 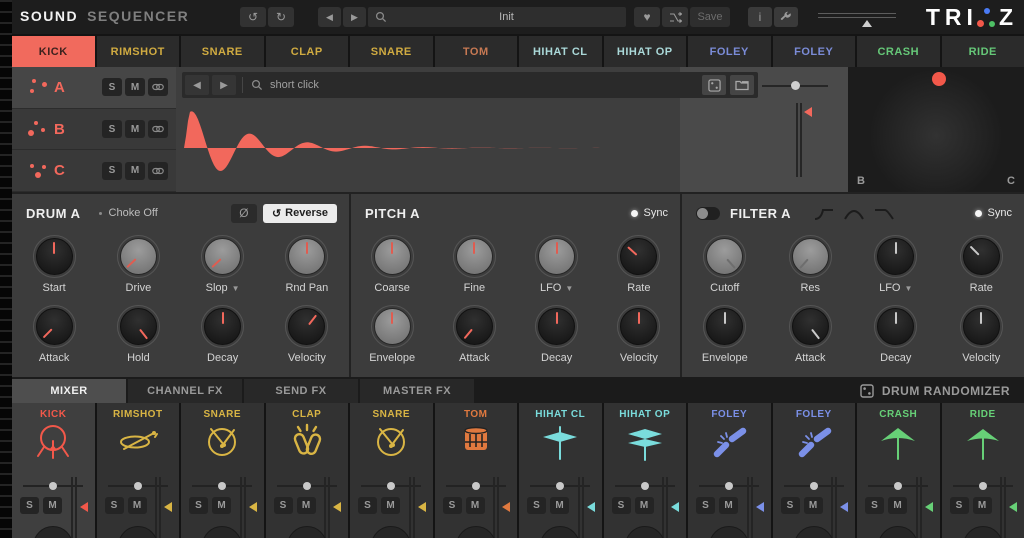 I want to click on random-sample-button, so click(x=714, y=85).